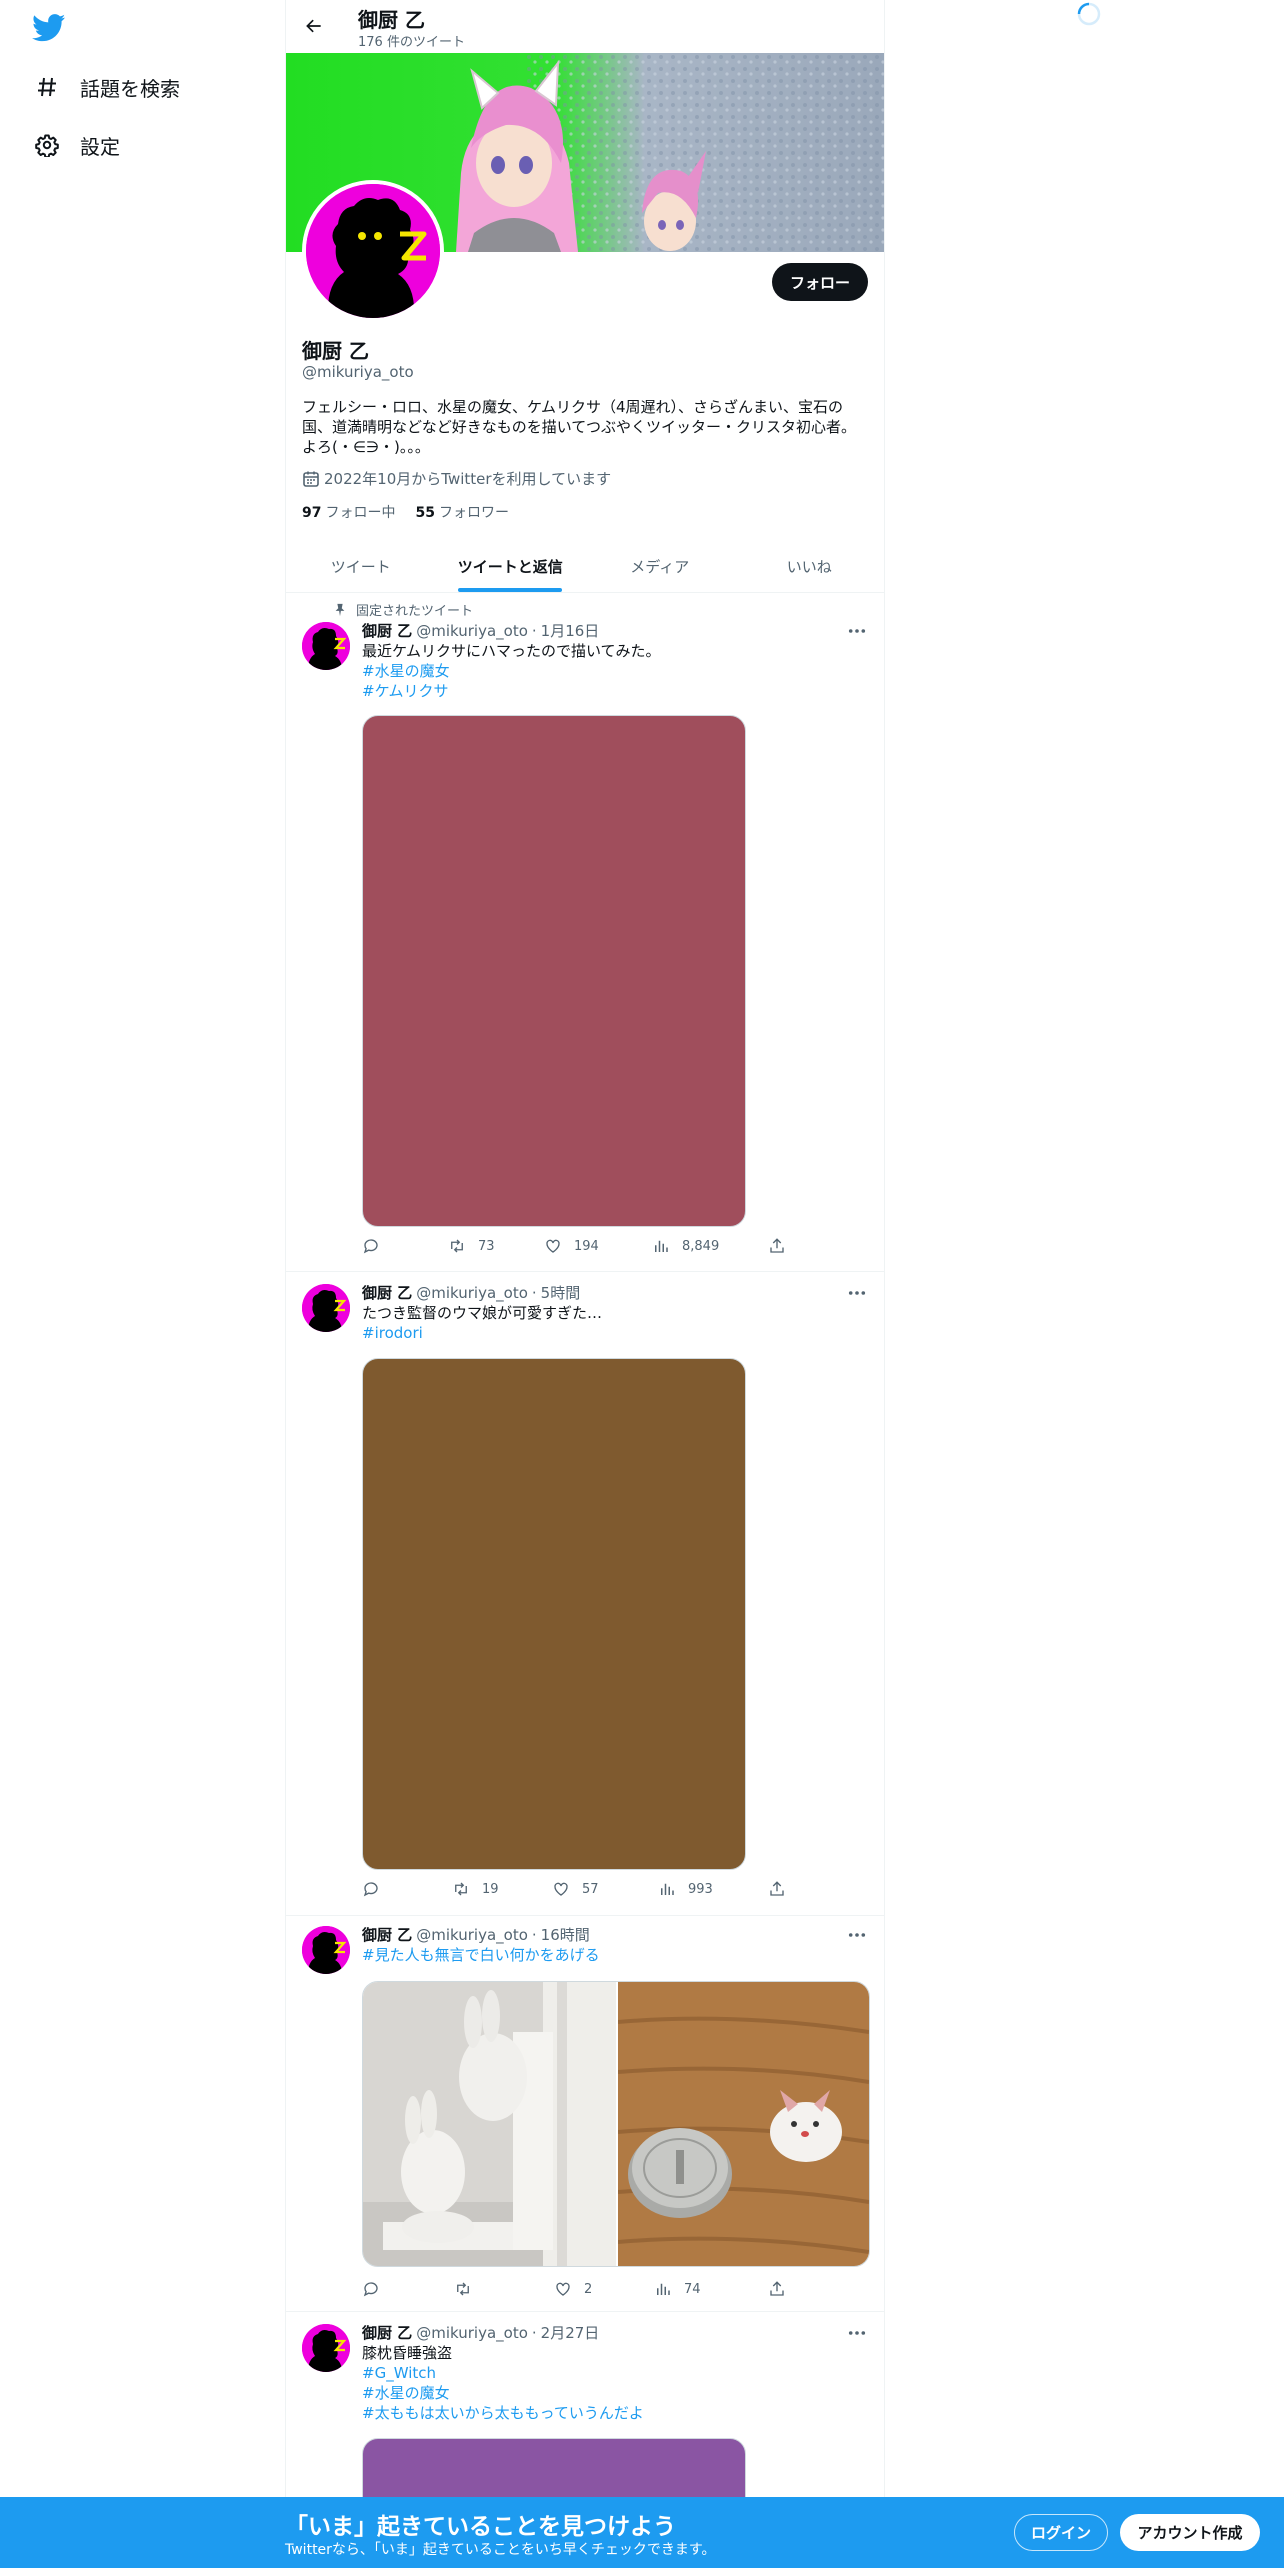  I want to click on followers-link: 55 フォロワー, so click(461, 512).